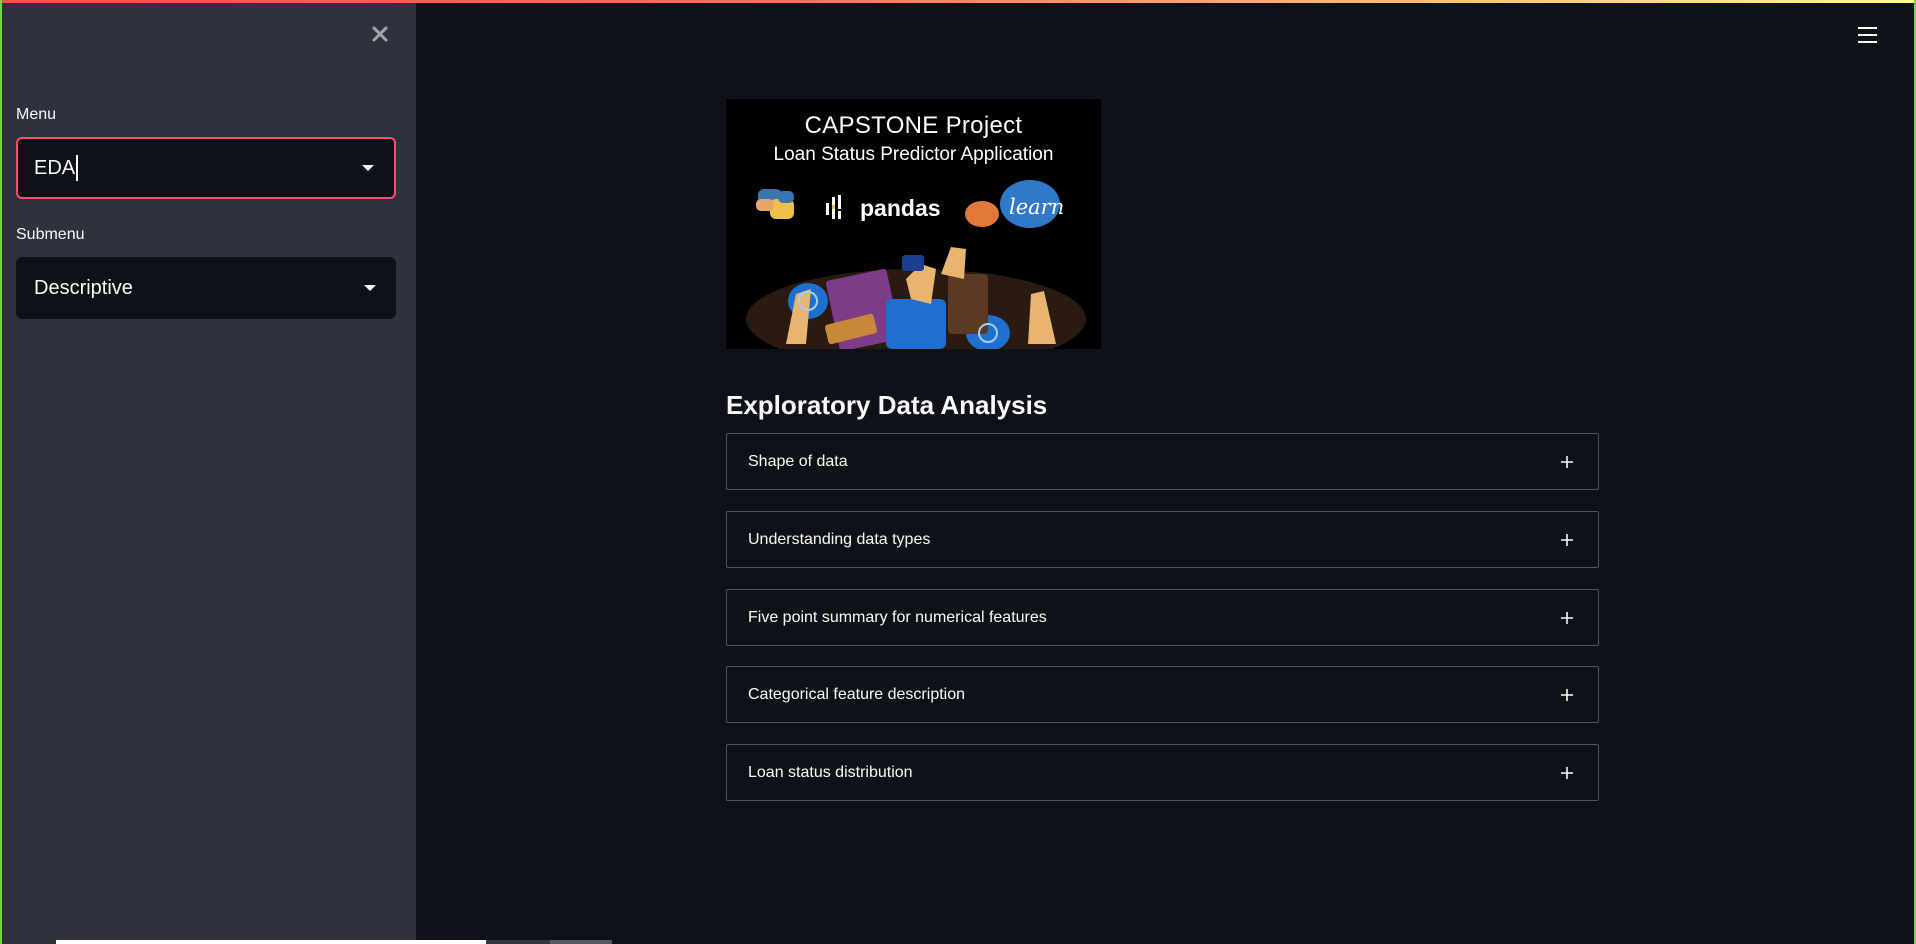  Describe the element at coordinates (77, 168) in the screenshot. I see `text-cursor` at that location.